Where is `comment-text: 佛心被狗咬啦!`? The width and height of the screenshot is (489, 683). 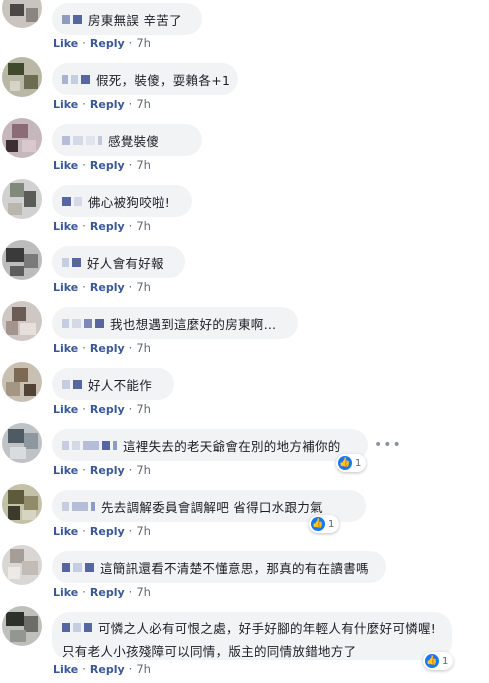 comment-text: 佛心被狗咬啦! is located at coordinates (129, 202).